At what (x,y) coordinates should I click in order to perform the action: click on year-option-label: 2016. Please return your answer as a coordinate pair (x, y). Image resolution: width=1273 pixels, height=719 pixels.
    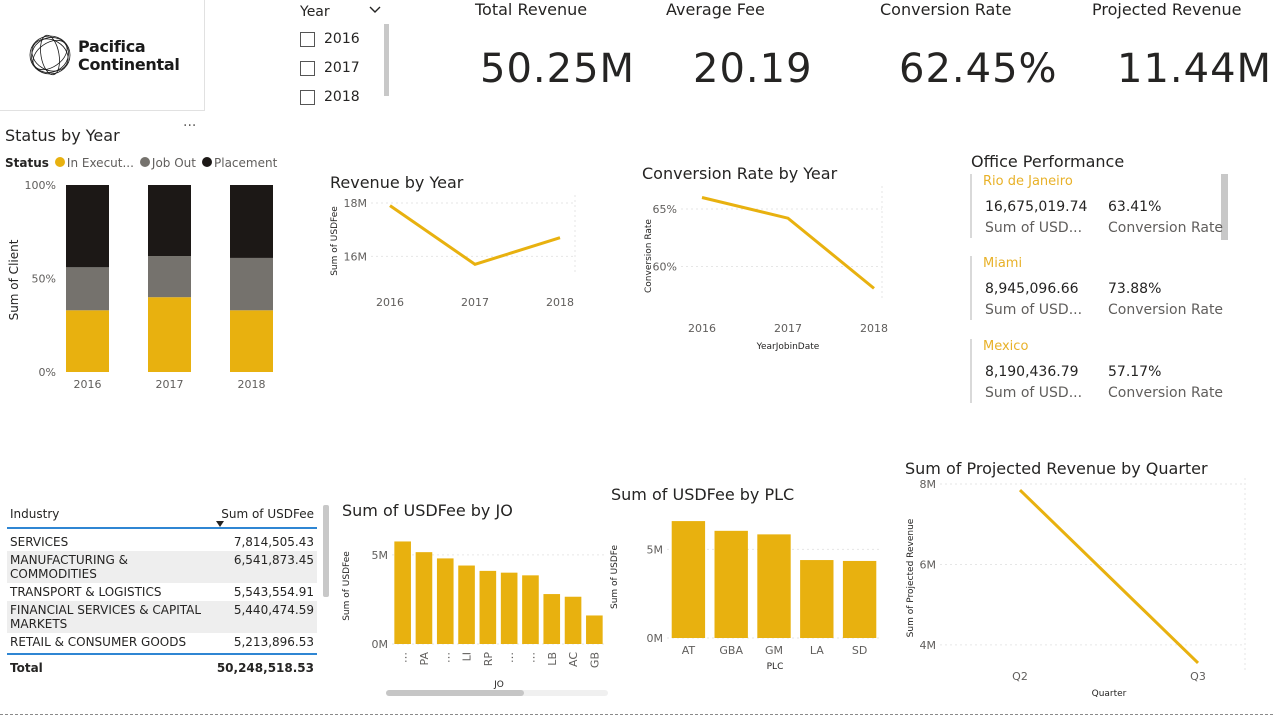
    Looking at the image, I should click on (342, 39).